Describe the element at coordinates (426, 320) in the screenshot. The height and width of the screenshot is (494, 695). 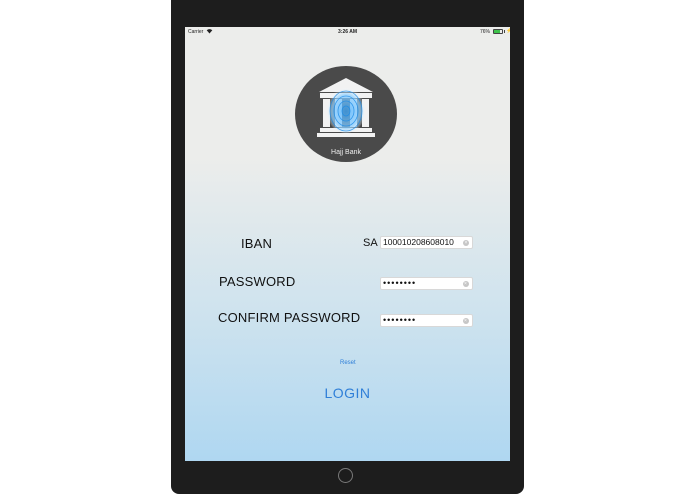
I see `confirm-password-input: •••••••• ×` at that location.